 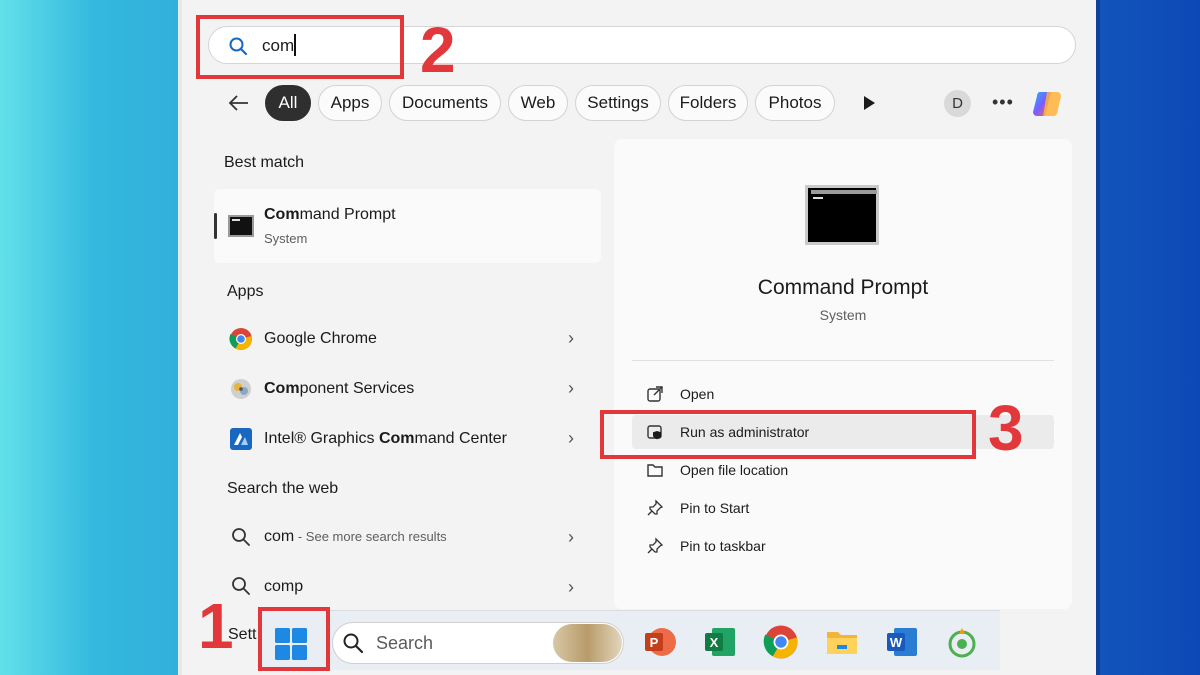 I want to click on tab-folders: Folders, so click(x=708, y=103).